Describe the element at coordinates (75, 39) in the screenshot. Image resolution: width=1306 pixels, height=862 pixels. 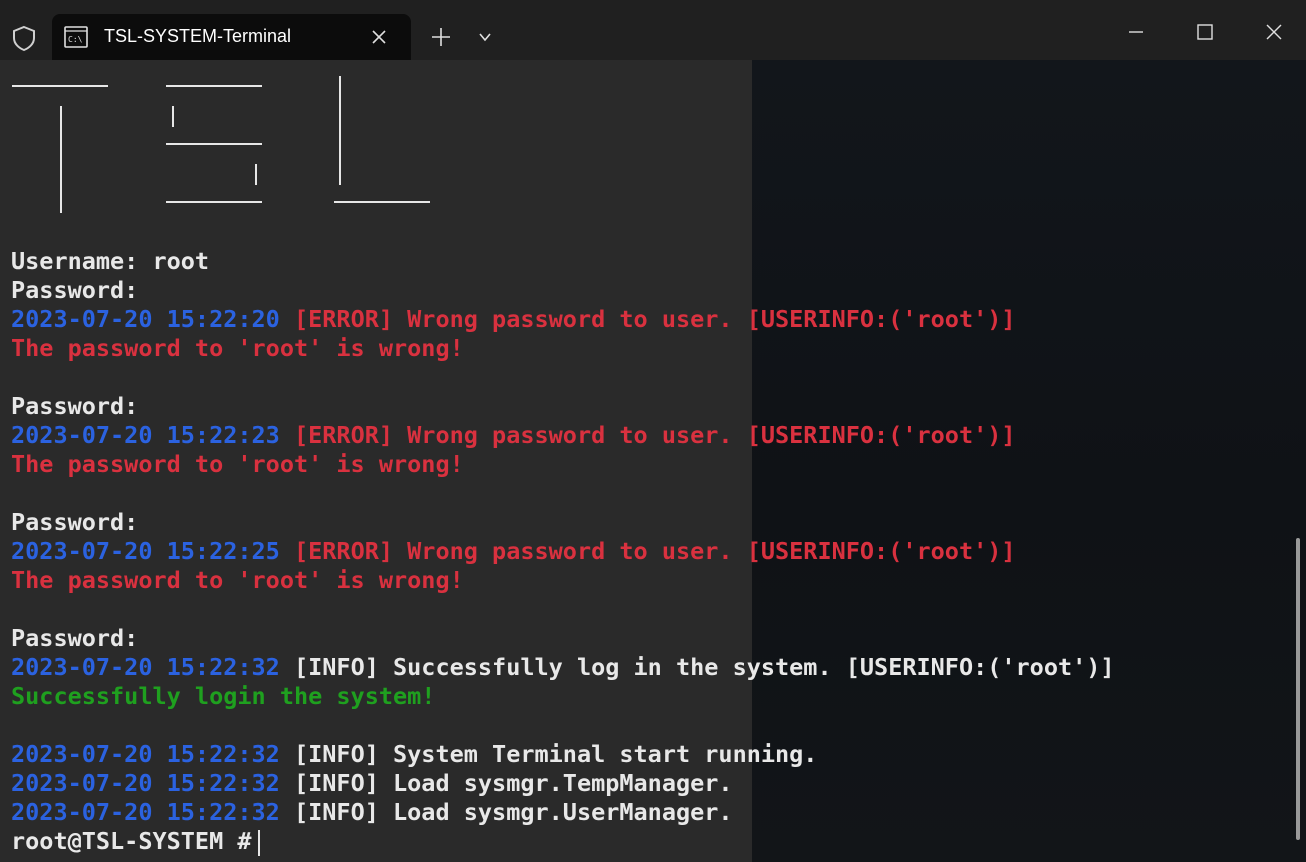
I see `terminal-icon-glyph: C:\` at that location.